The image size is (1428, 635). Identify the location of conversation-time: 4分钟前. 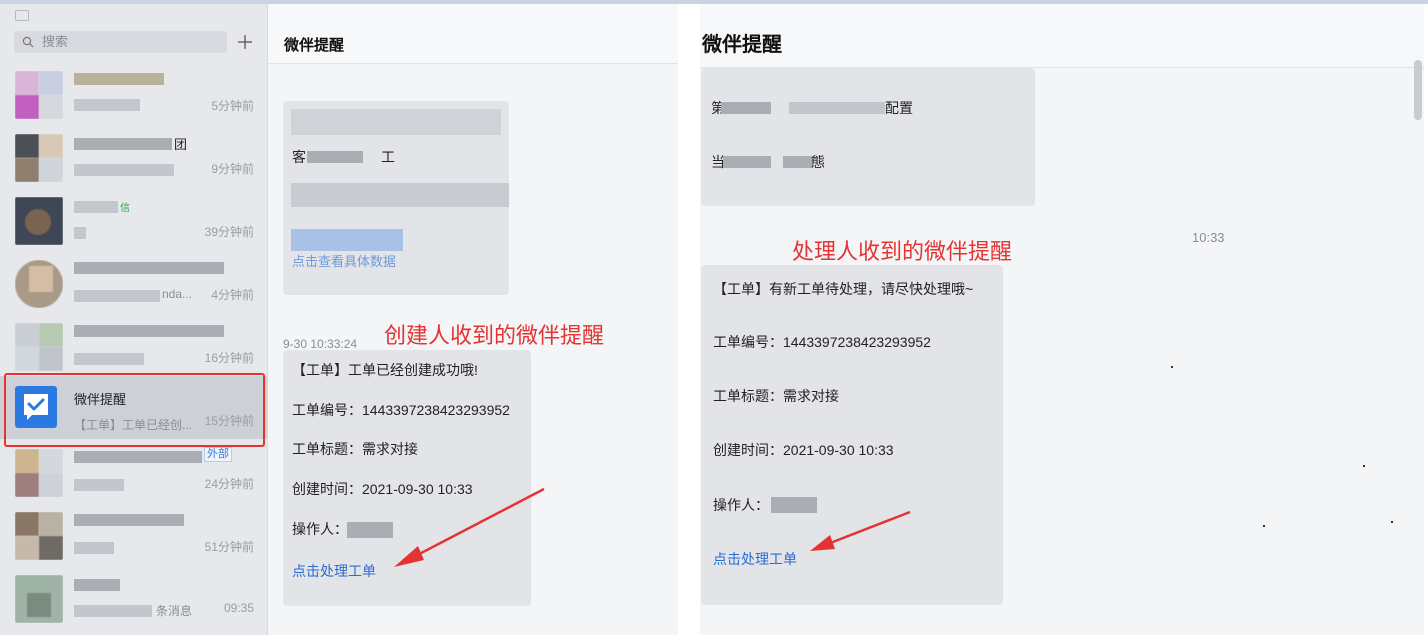
(232, 295).